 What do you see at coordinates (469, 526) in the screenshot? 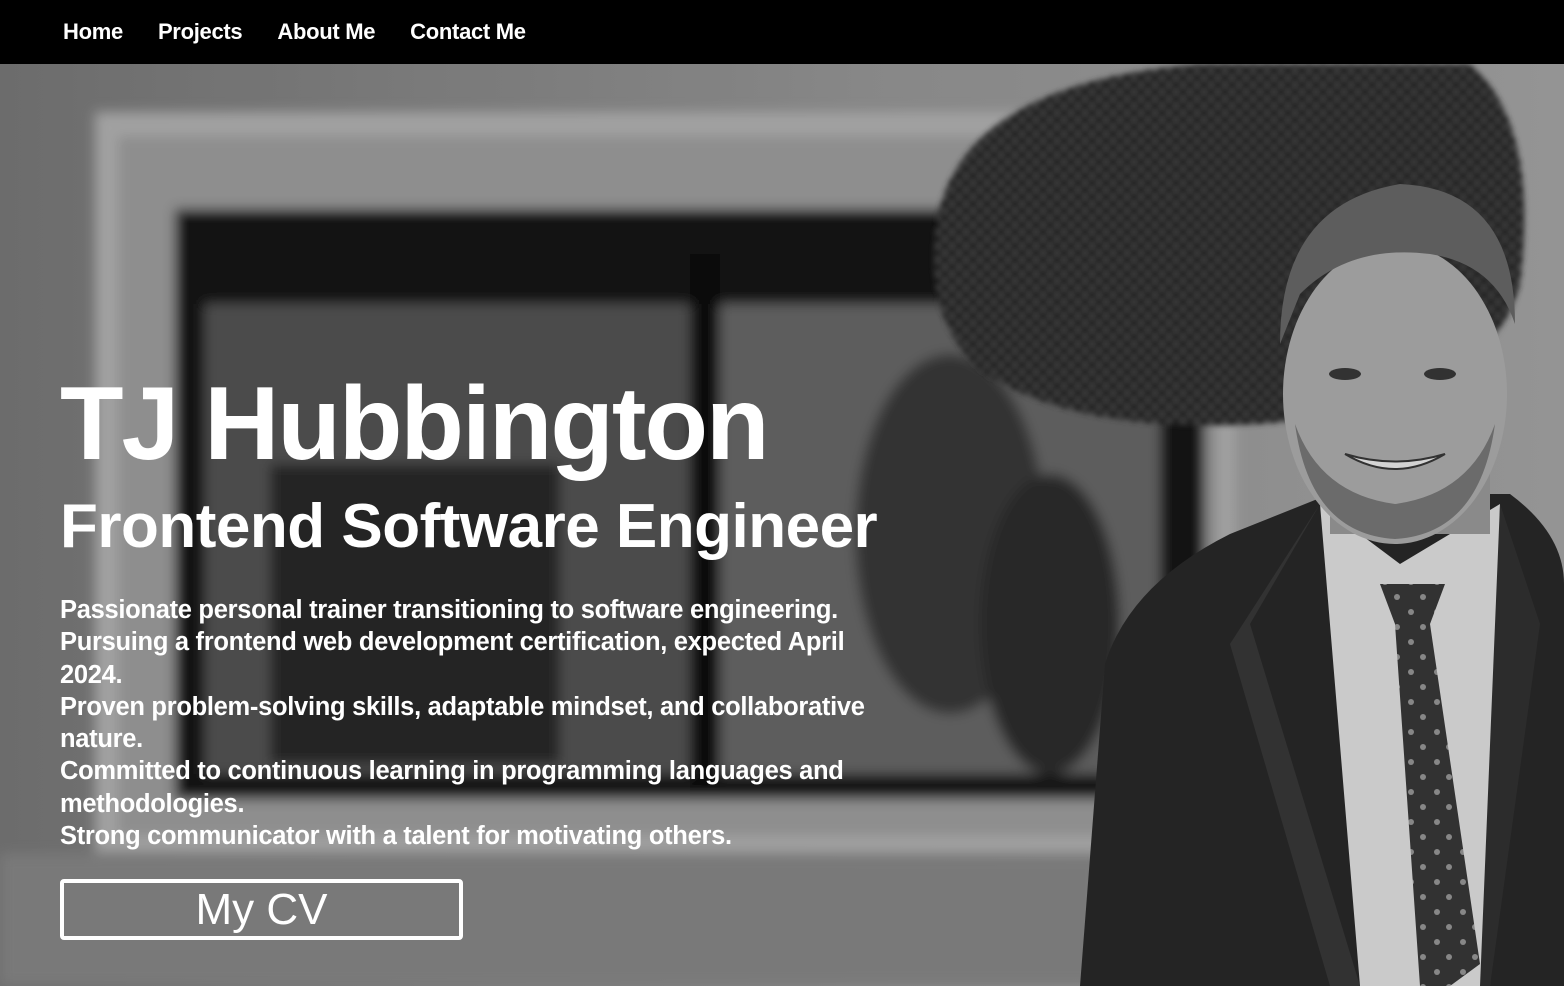
I see `hero-role: Frontend Software Engineer` at bounding box center [469, 526].